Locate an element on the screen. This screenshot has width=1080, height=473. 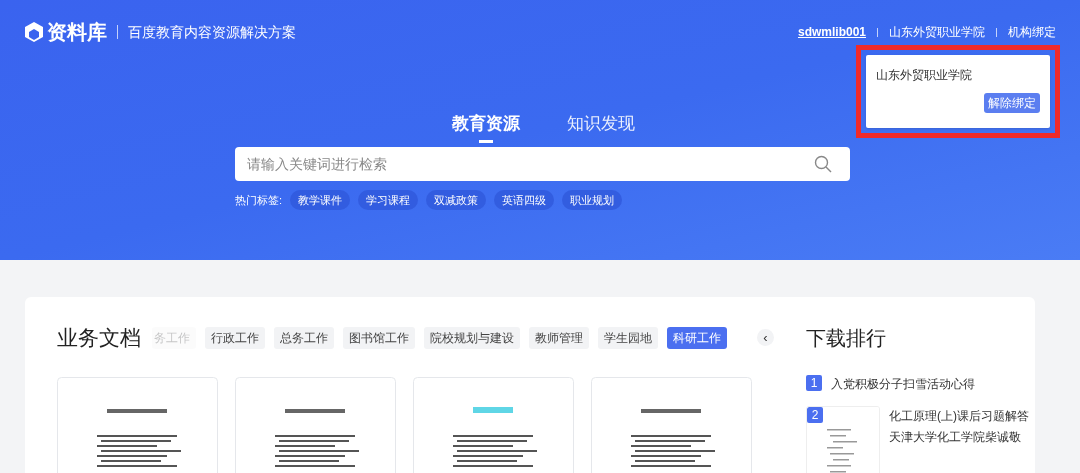
logo-text: 资料库 is located at coordinates (77, 32).